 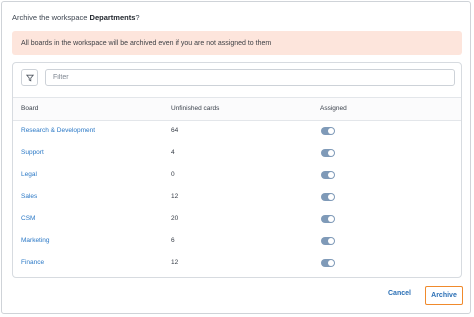 I want to click on unfinished-cards-count: 4, so click(x=173, y=152).